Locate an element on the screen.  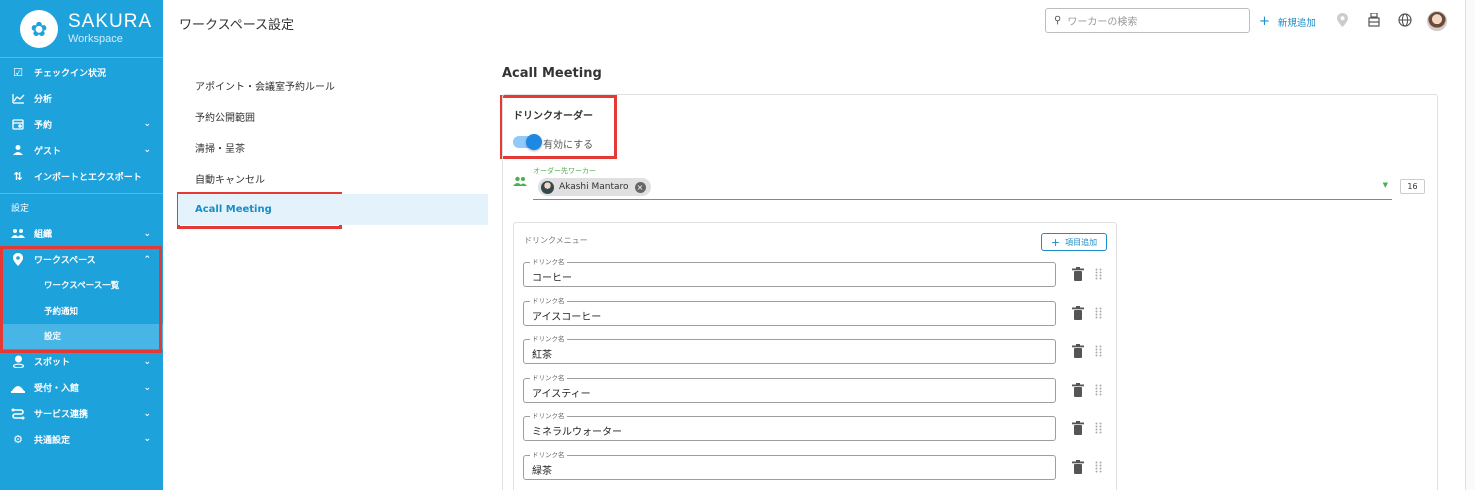
section-title: Acall Meeting is located at coordinates (552, 73).